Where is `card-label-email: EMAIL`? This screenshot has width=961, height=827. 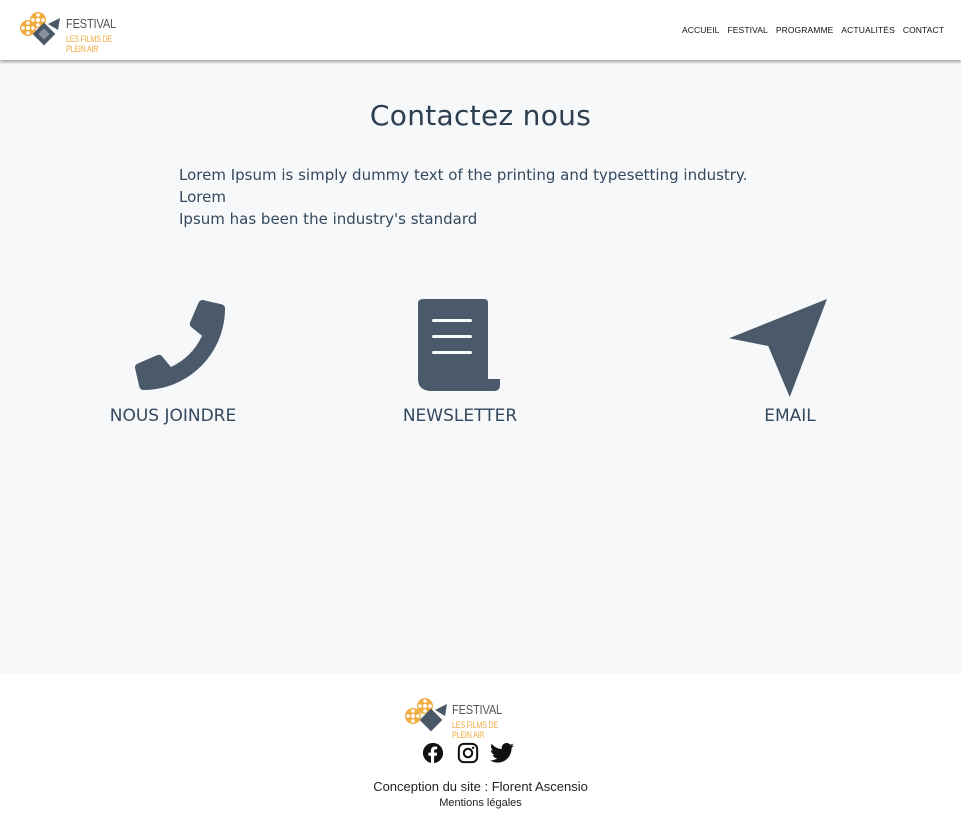
card-label-email: EMAIL is located at coordinates (790, 416).